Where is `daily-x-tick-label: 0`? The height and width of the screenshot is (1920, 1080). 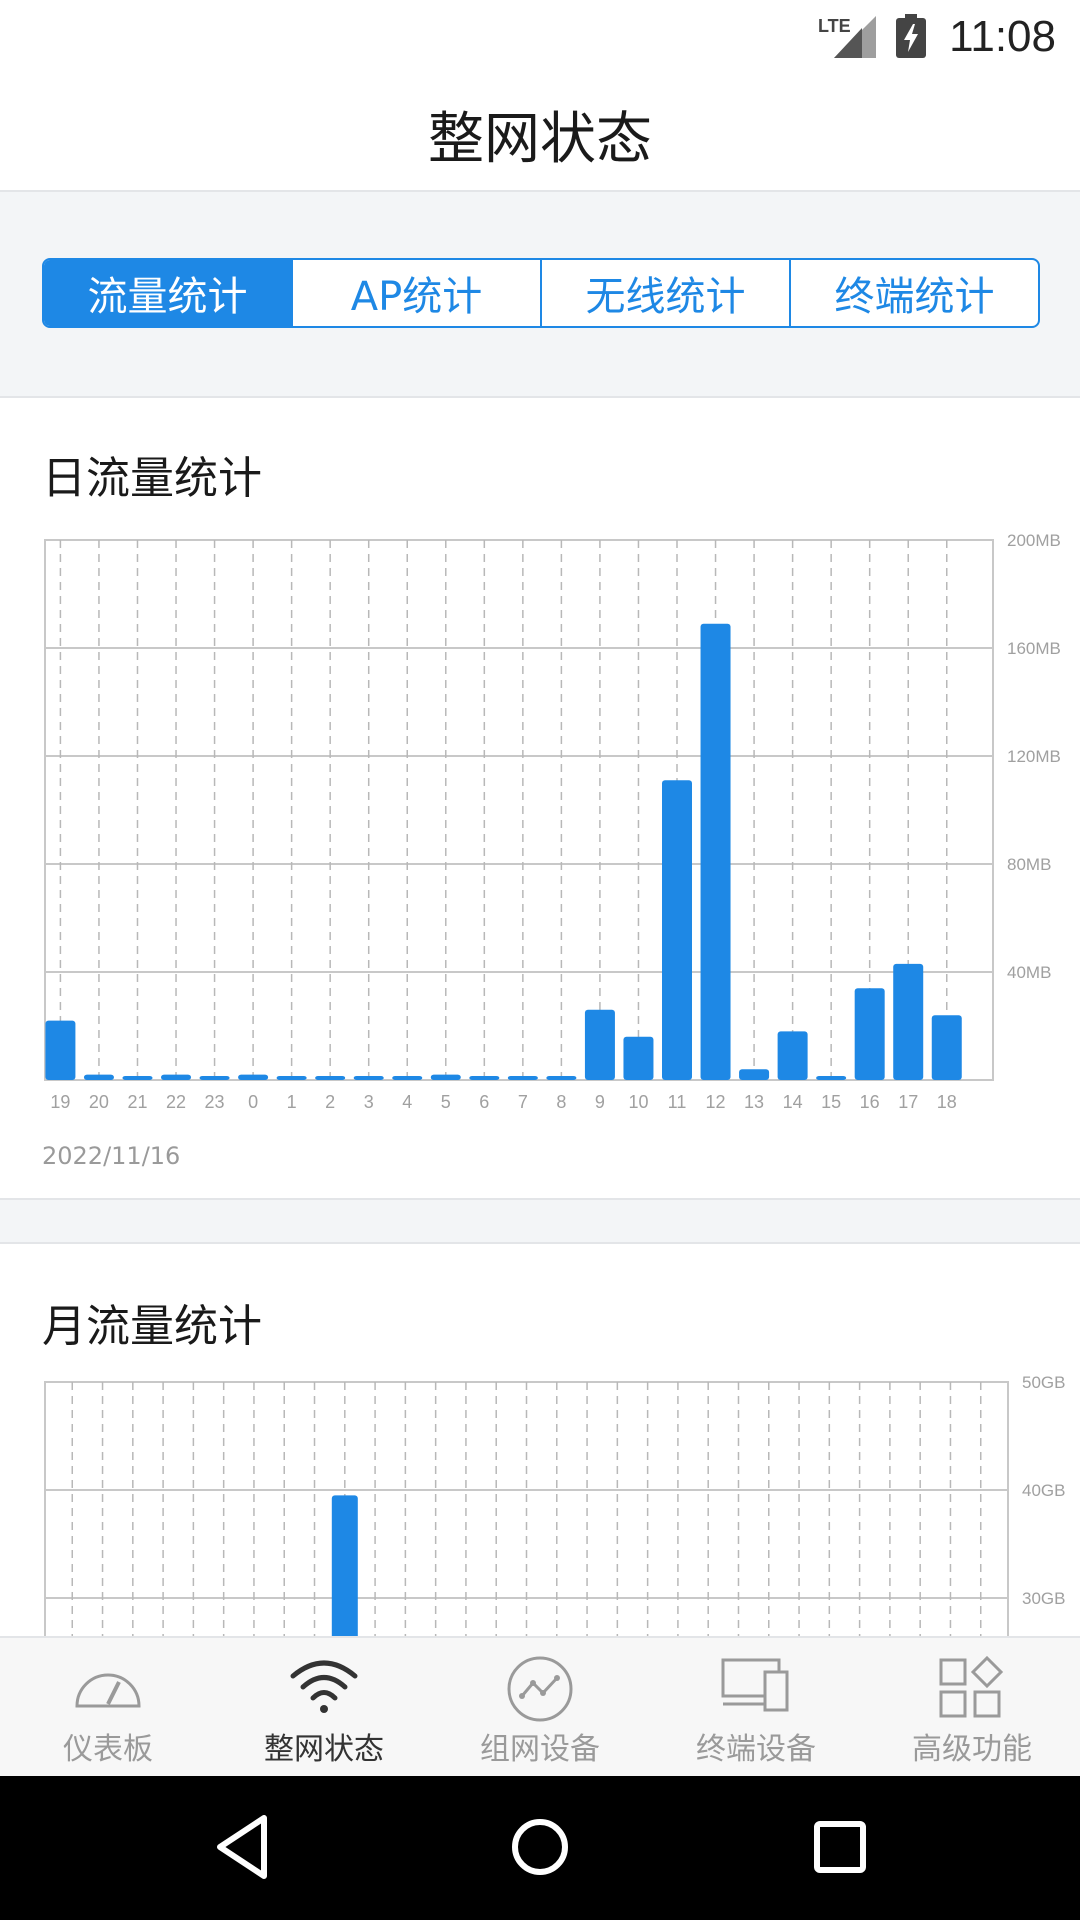
daily-x-tick-label: 0 is located at coordinates (253, 1102).